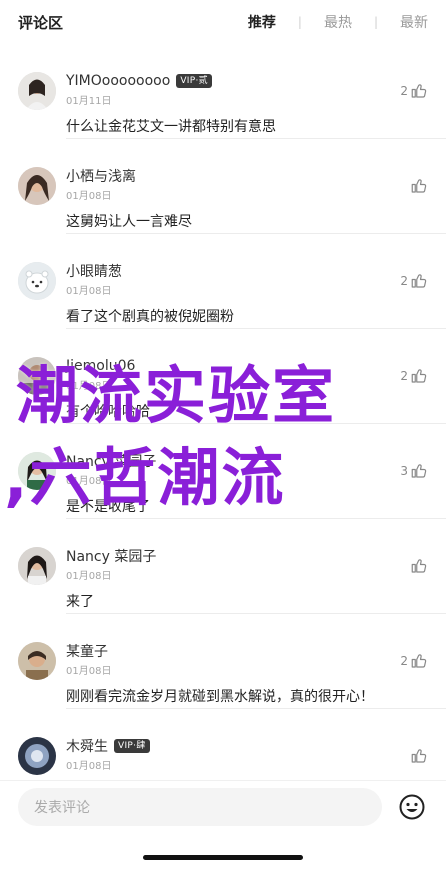  What do you see at coordinates (200, 807) in the screenshot?
I see `comment-input: 发表评论` at bounding box center [200, 807].